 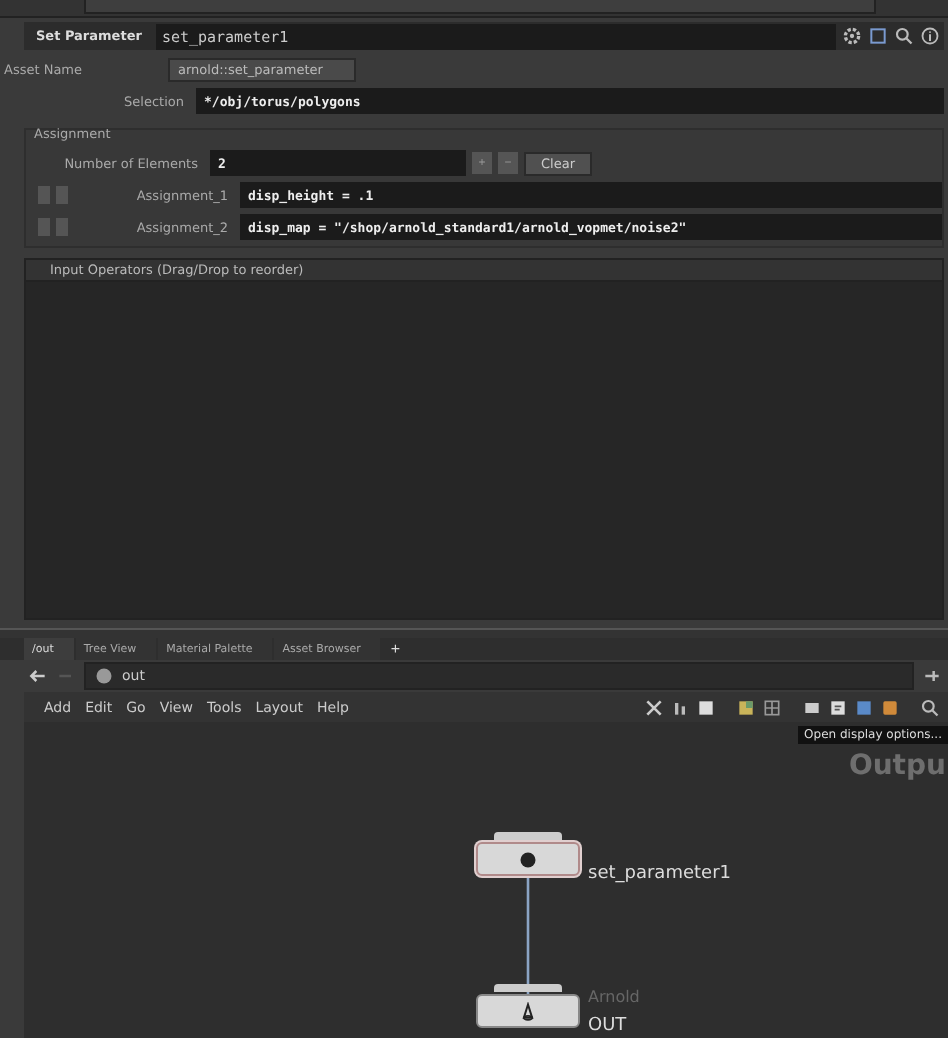 I want to click on add-tab-button: +, so click(x=395, y=649).